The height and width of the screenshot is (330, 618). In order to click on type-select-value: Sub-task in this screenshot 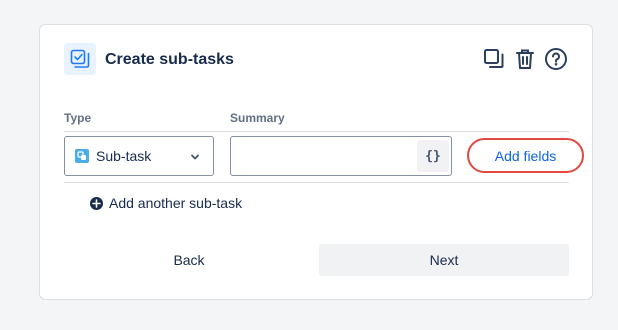, I will do `click(124, 156)`.